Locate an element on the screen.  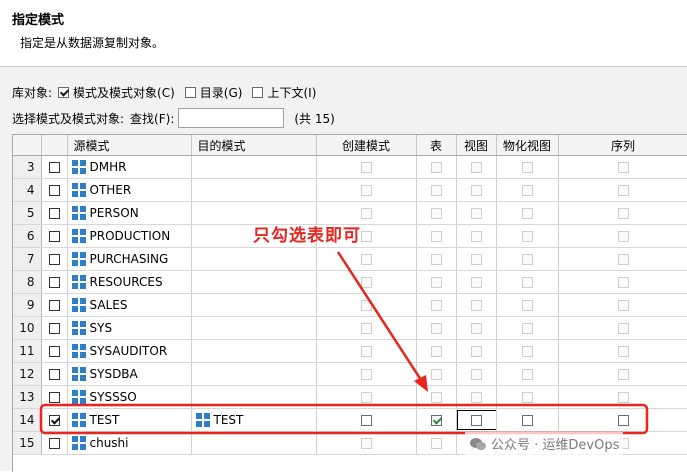
schema-objects-option: 模式及模式对象(C) is located at coordinates (116, 92).